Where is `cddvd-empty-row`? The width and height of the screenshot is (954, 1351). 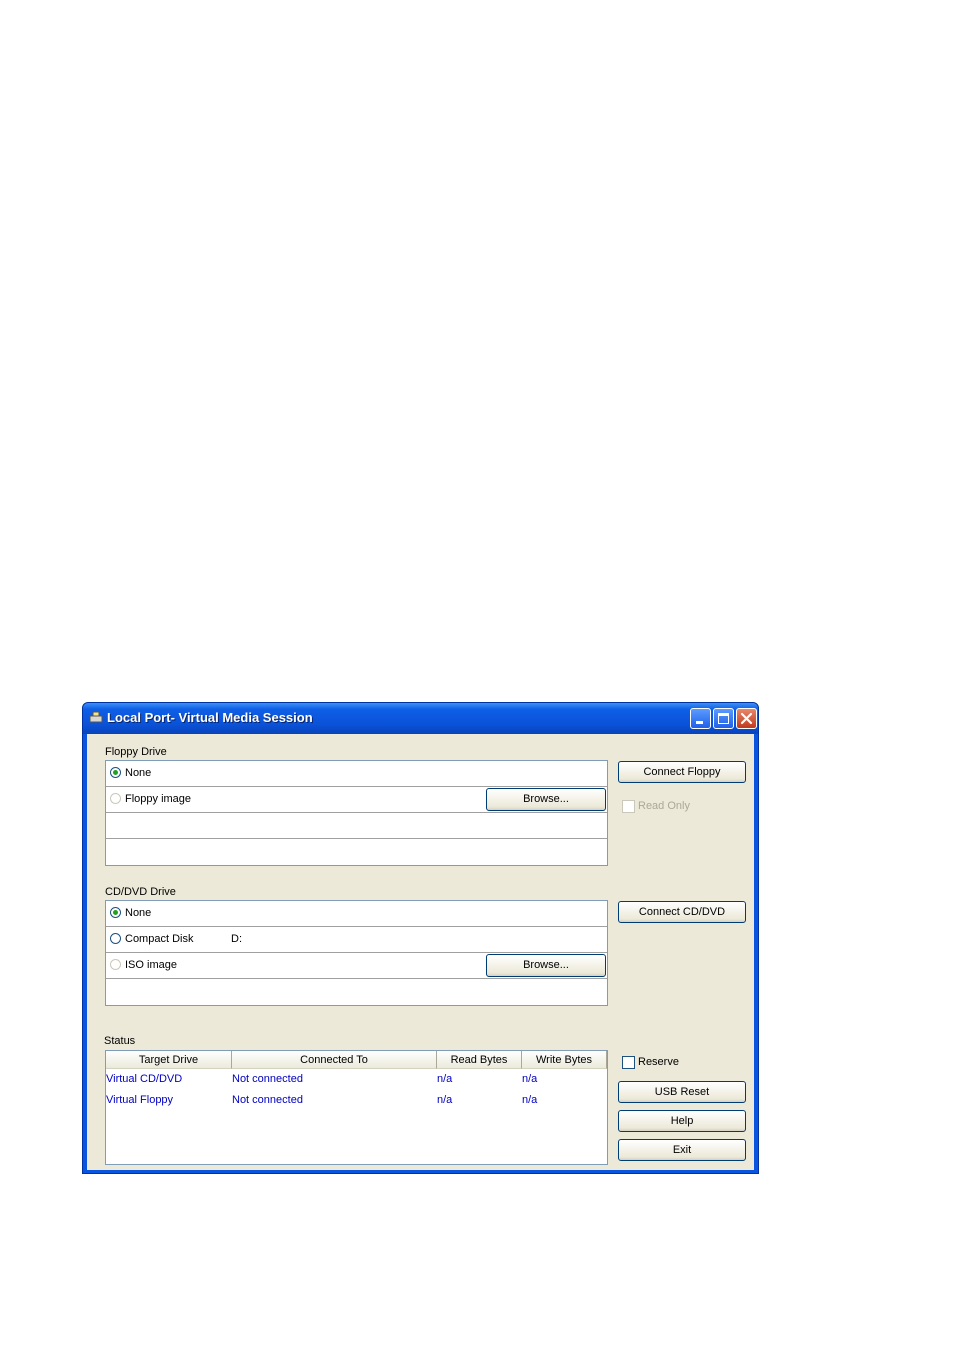
cddvd-empty-row is located at coordinates (356, 992).